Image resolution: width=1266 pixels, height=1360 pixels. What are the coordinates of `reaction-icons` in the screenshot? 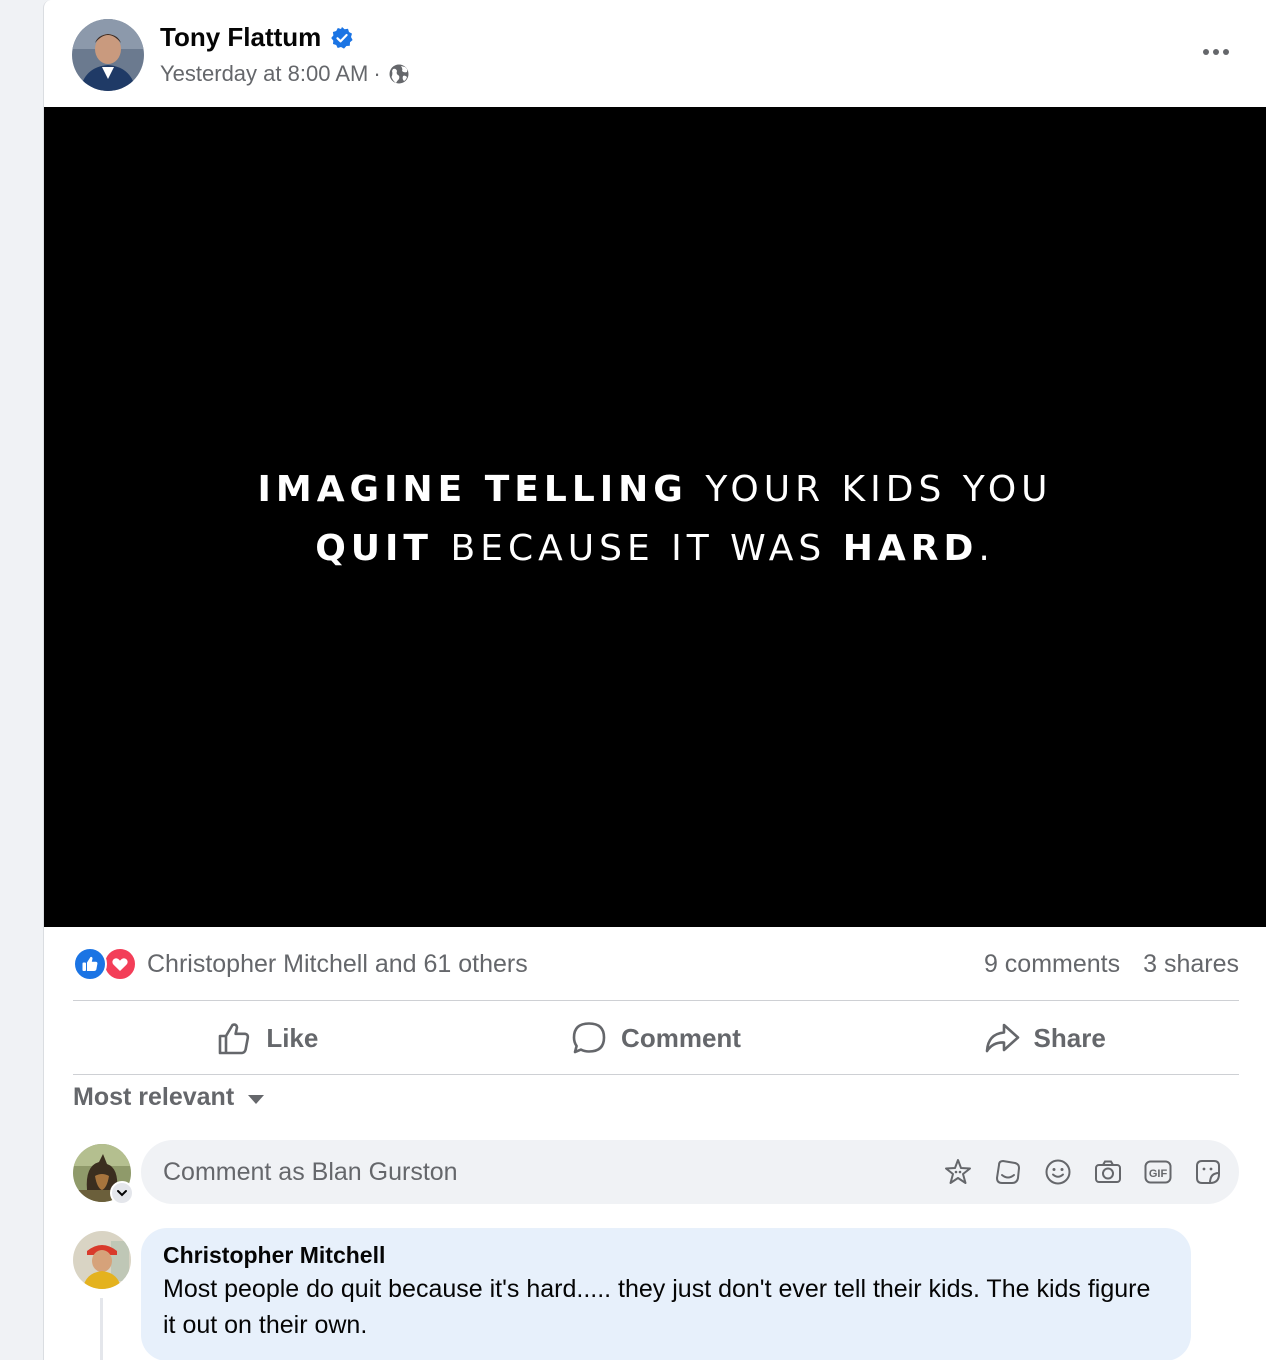 It's located at (105, 964).